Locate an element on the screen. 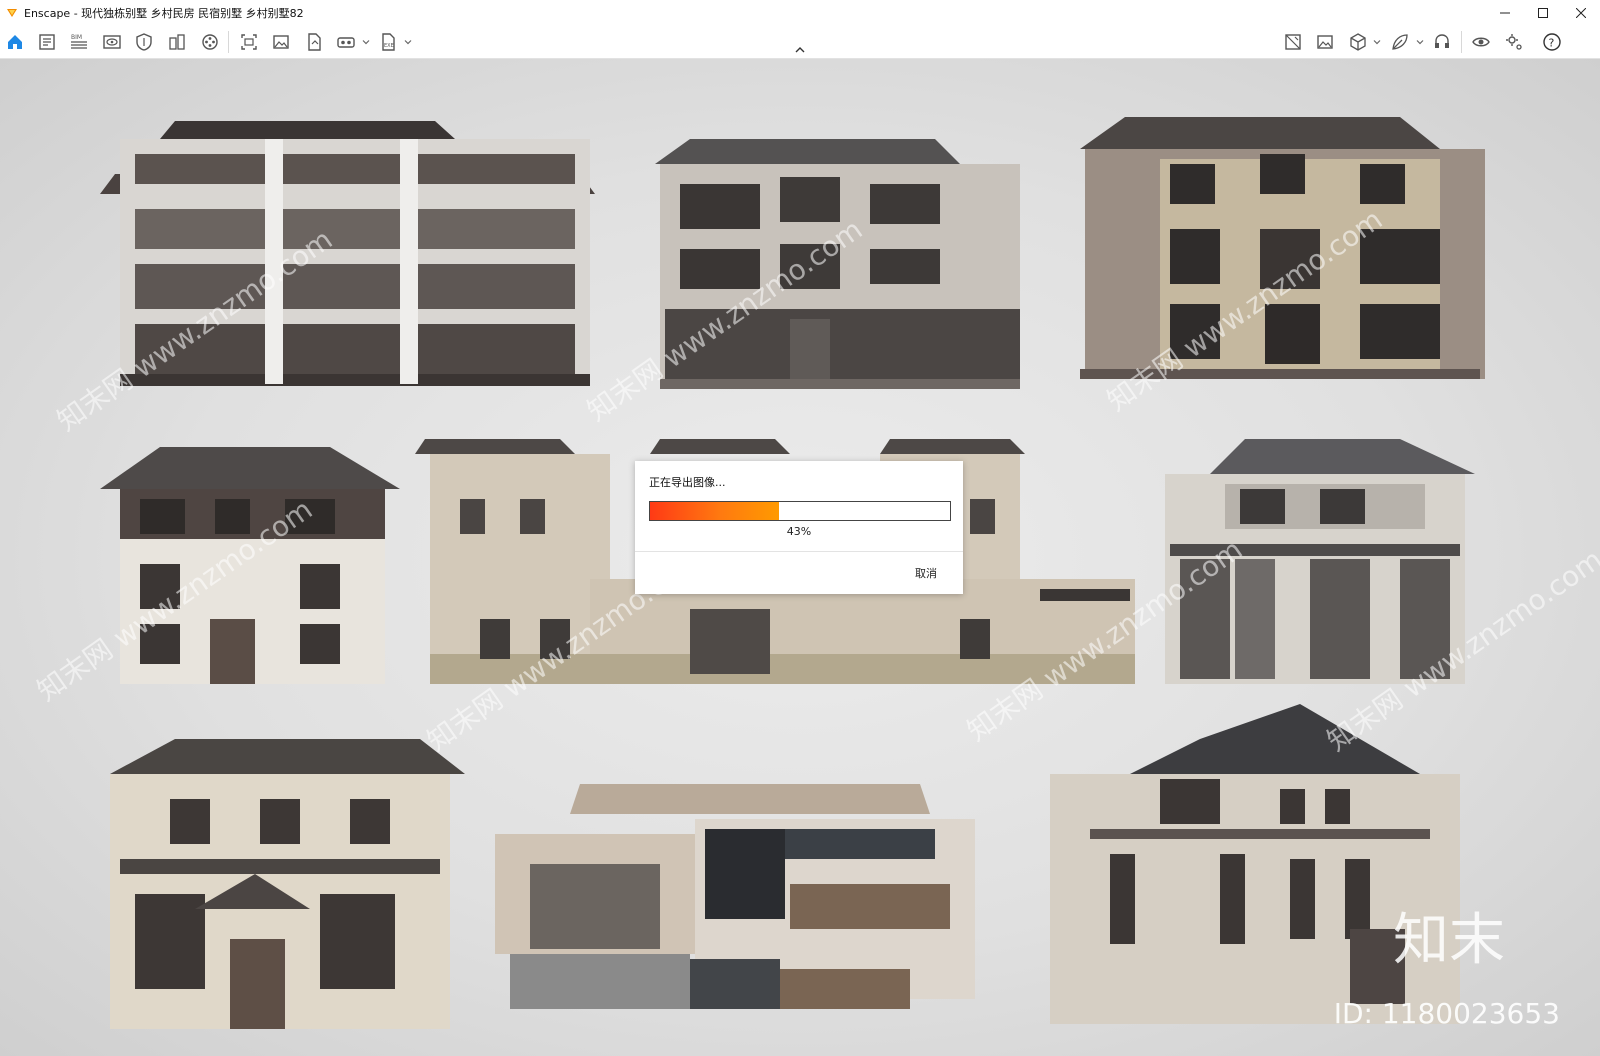 The image size is (1600, 1056). safe-frame-button is located at coordinates (144, 42).